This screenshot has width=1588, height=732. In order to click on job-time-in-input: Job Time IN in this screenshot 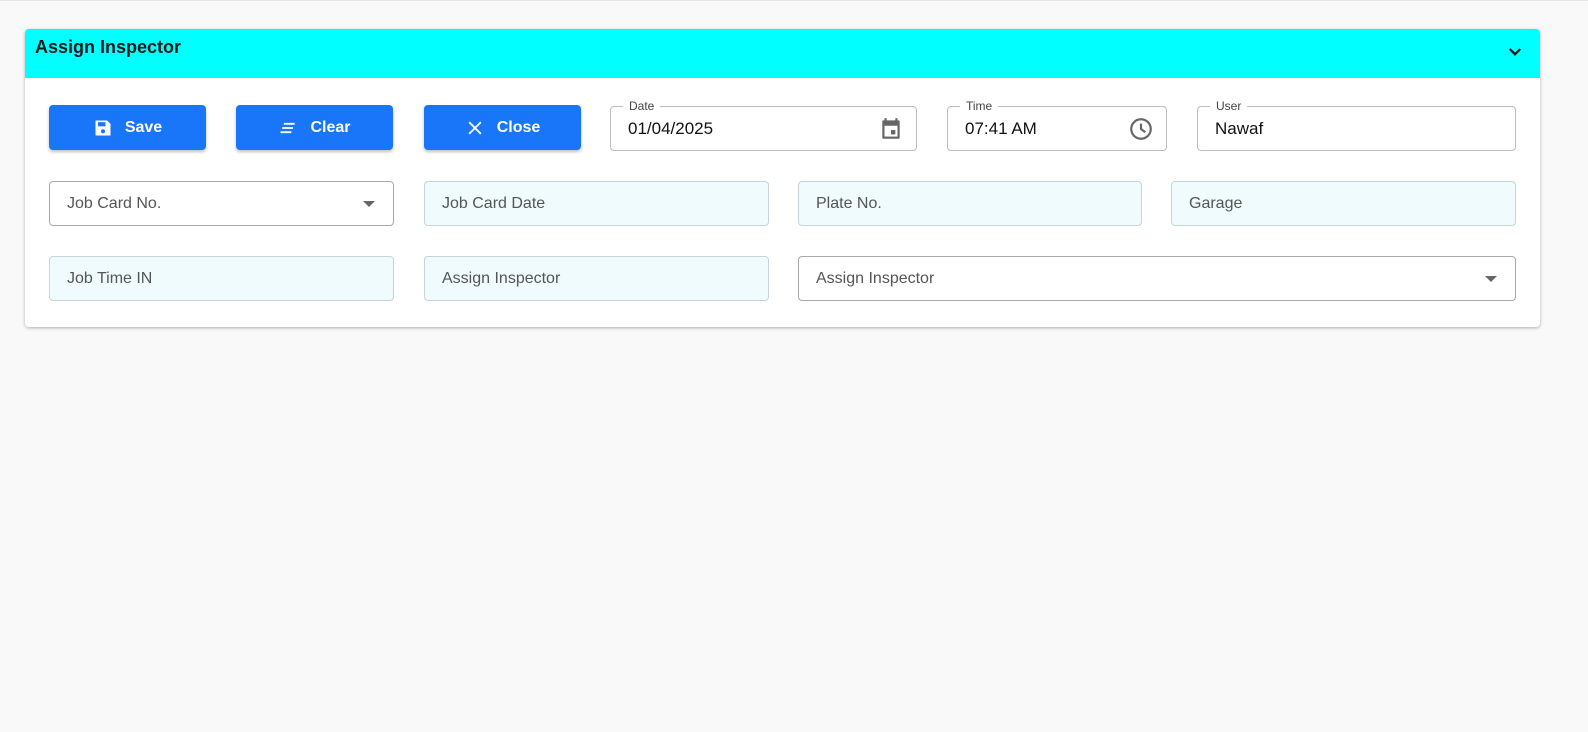, I will do `click(221, 278)`.